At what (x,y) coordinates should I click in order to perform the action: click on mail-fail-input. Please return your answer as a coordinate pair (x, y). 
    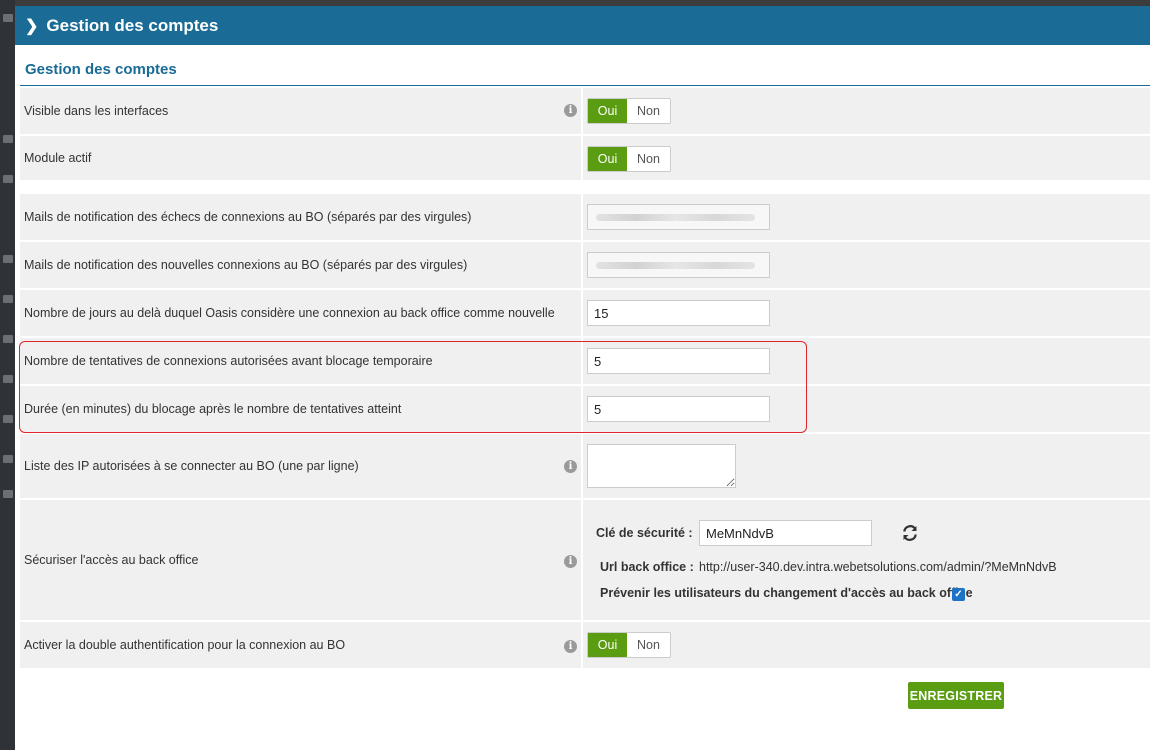
    Looking at the image, I should click on (678, 217).